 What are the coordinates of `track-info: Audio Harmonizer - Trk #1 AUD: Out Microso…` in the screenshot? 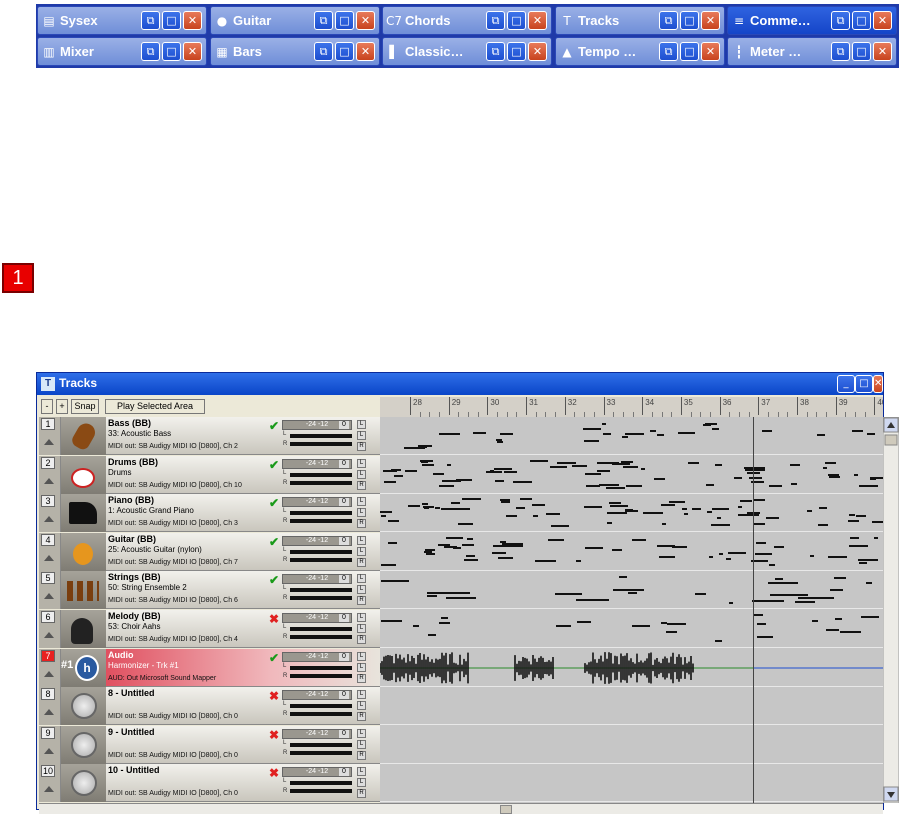 It's located at (243, 667).